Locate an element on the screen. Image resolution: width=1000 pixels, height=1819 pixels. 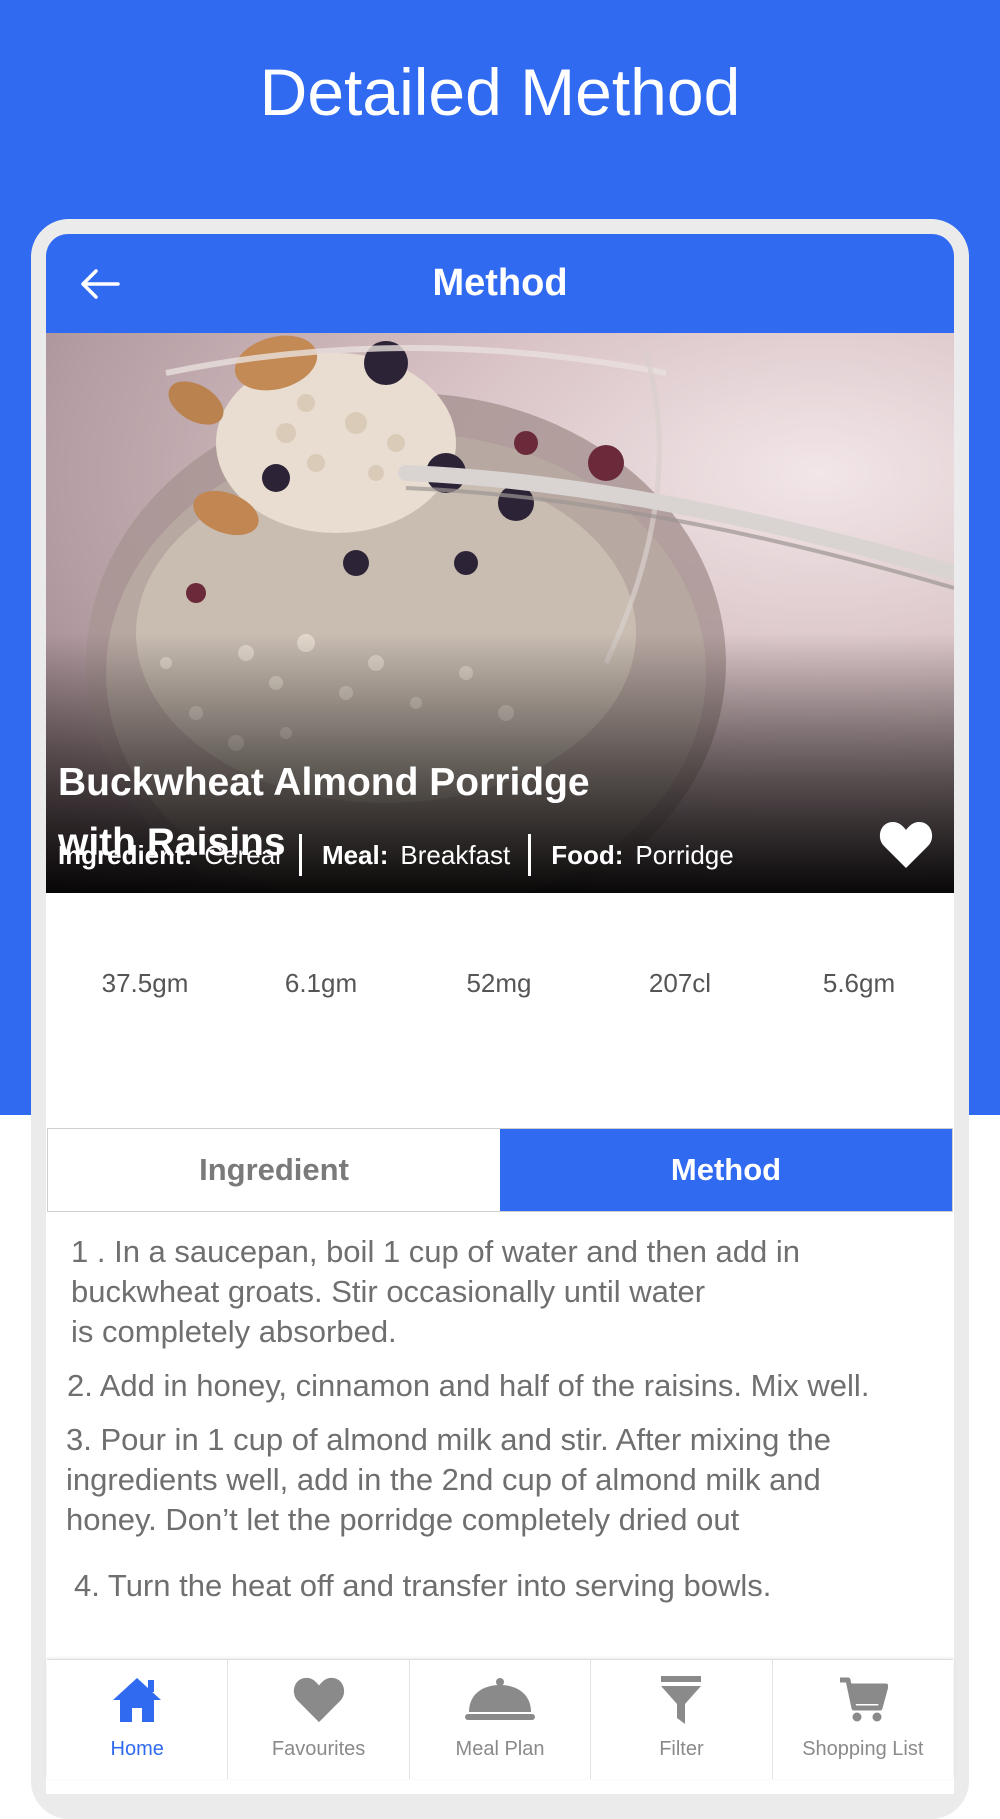
app-title: Method is located at coordinates (500, 283).